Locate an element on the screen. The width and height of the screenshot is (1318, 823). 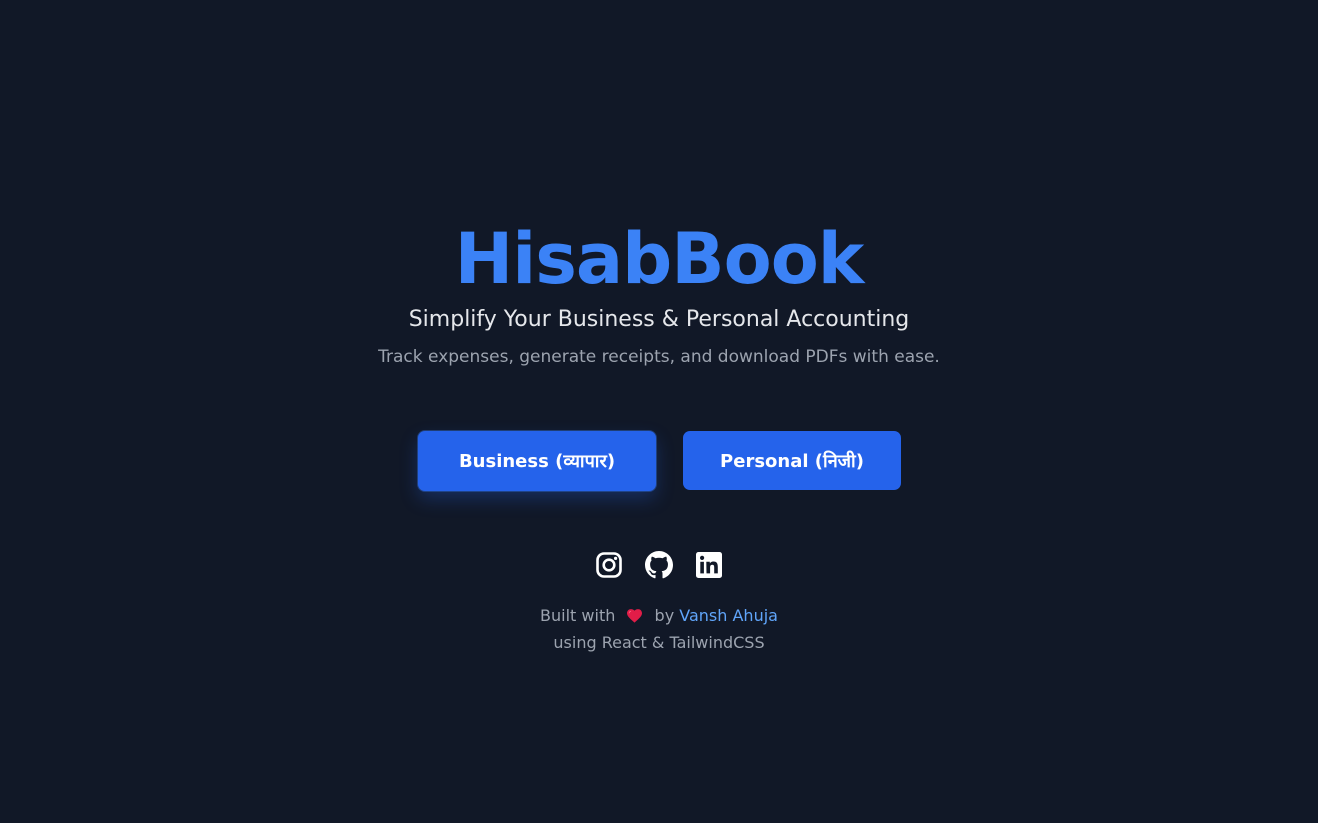
instagram-icon is located at coordinates (609, 565).